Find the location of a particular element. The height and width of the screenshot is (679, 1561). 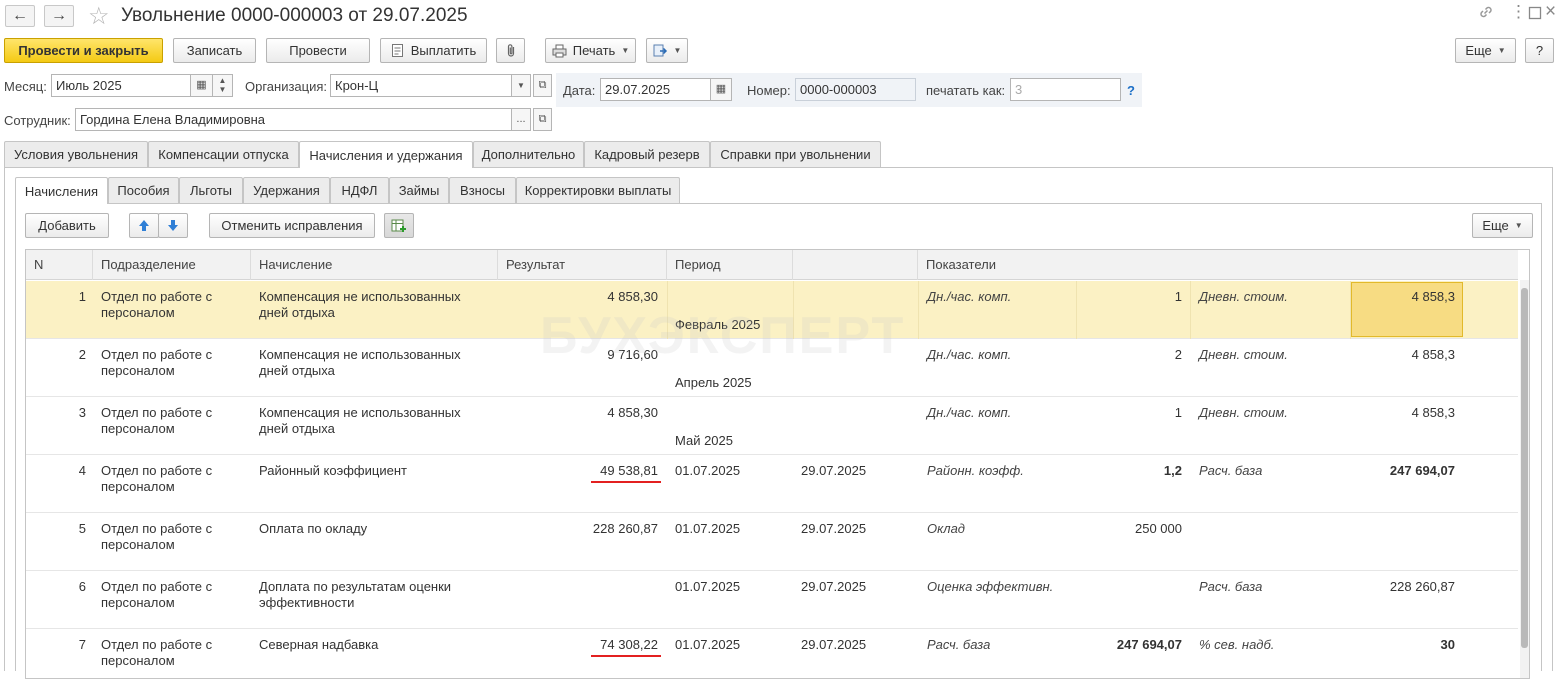

create-based-on-button: ▼ is located at coordinates (667, 50).